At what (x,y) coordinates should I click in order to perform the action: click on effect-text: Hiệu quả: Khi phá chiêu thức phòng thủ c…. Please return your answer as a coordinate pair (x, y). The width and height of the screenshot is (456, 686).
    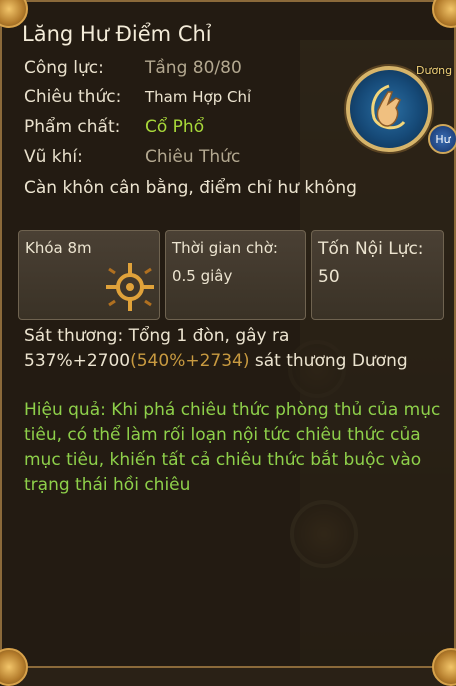
    Looking at the image, I should click on (232, 447).